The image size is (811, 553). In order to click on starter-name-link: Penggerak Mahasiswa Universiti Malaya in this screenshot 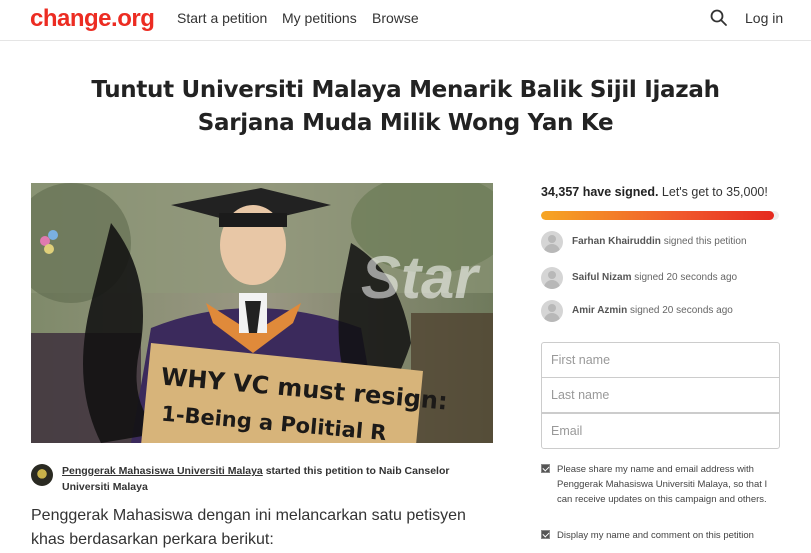, I will do `click(162, 471)`.